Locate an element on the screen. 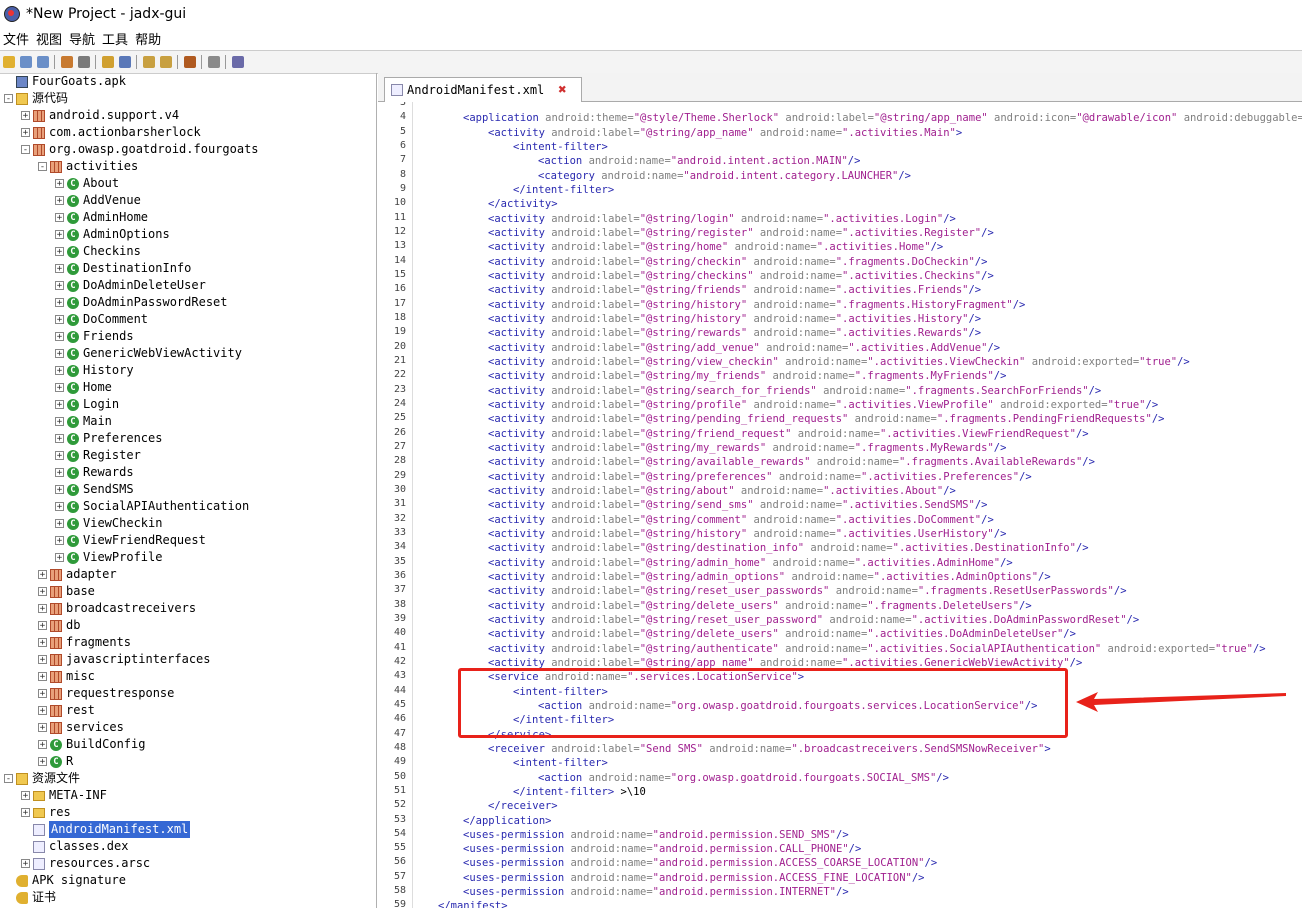  tree-node: + C BuildConfig is located at coordinates (91, 744).